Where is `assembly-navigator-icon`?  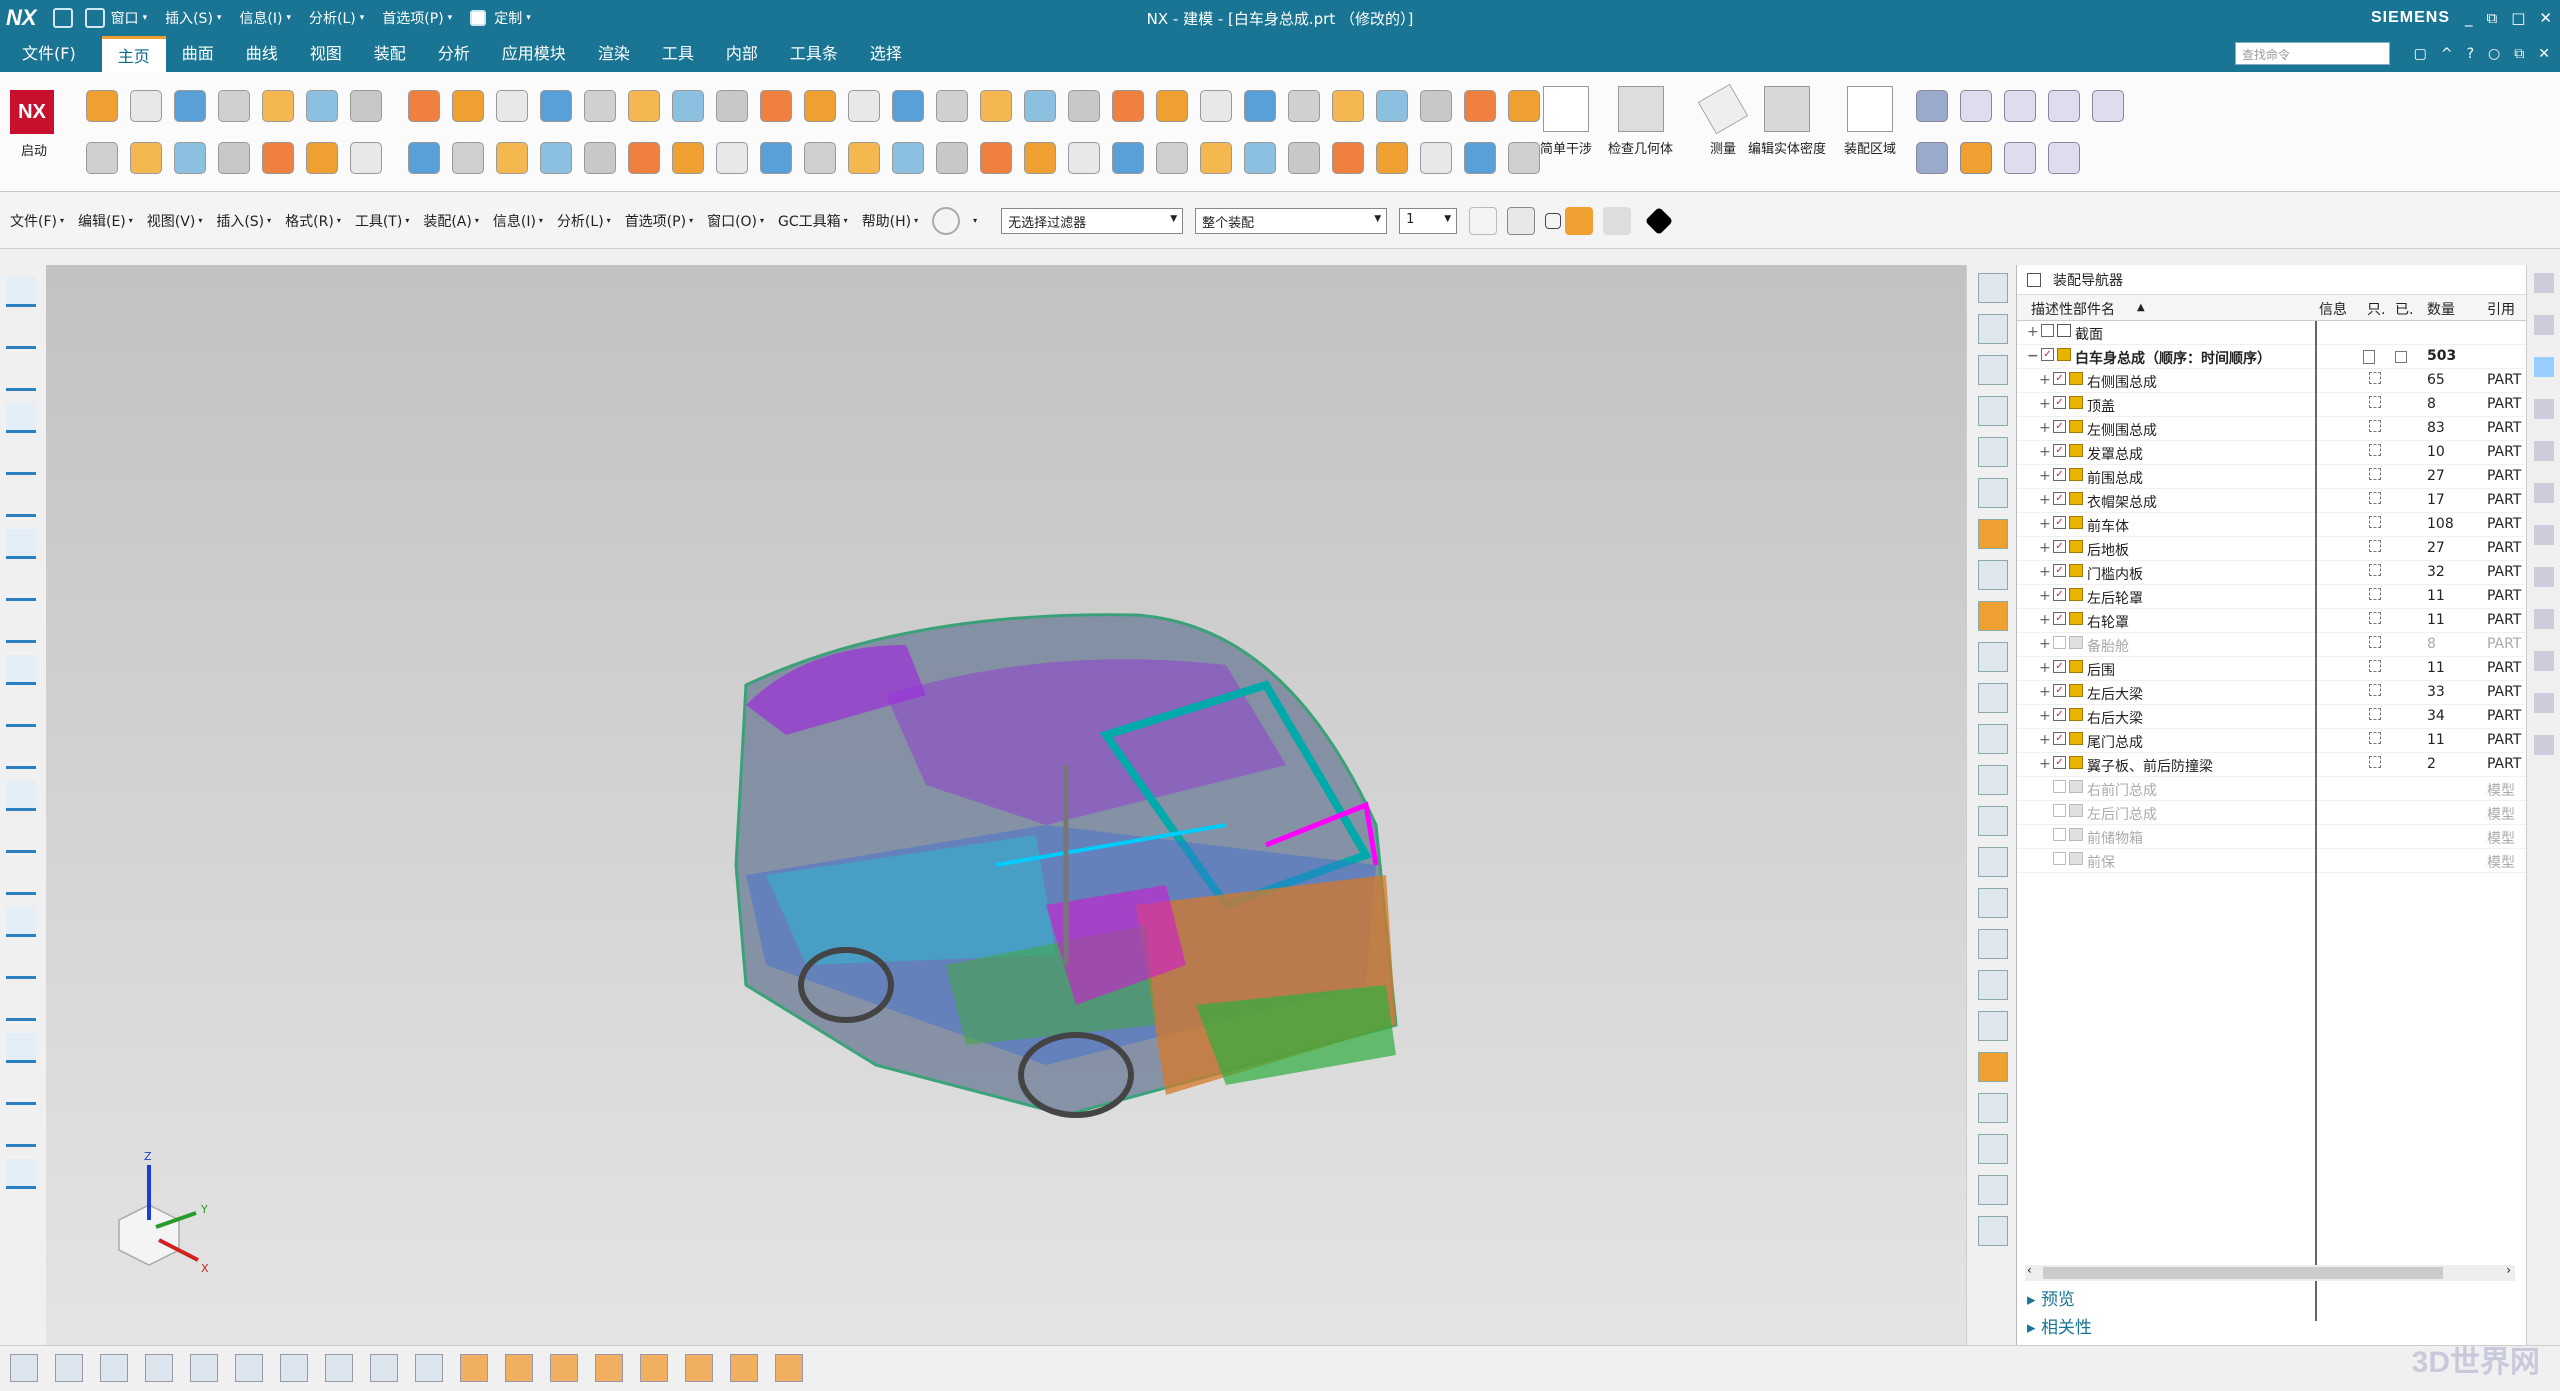 assembly-navigator-icon is located at coordinates (2544, 367).